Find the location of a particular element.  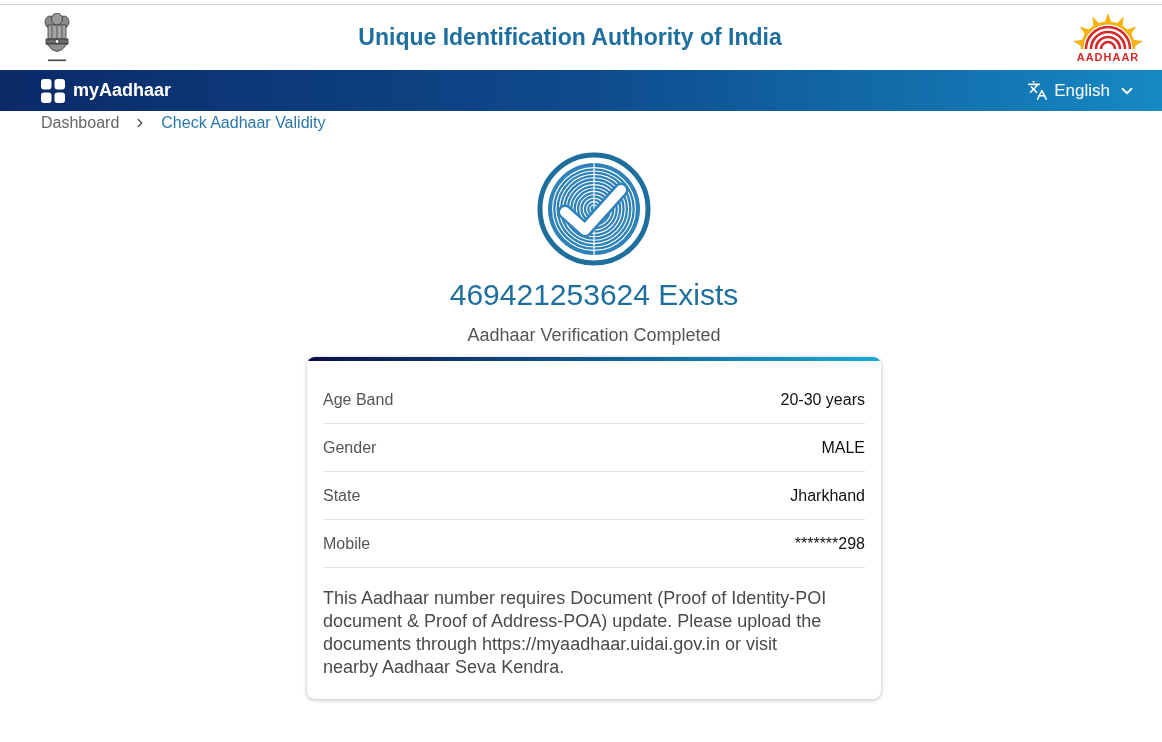

detail-label: Age Band is located at coordinates (358, 399).